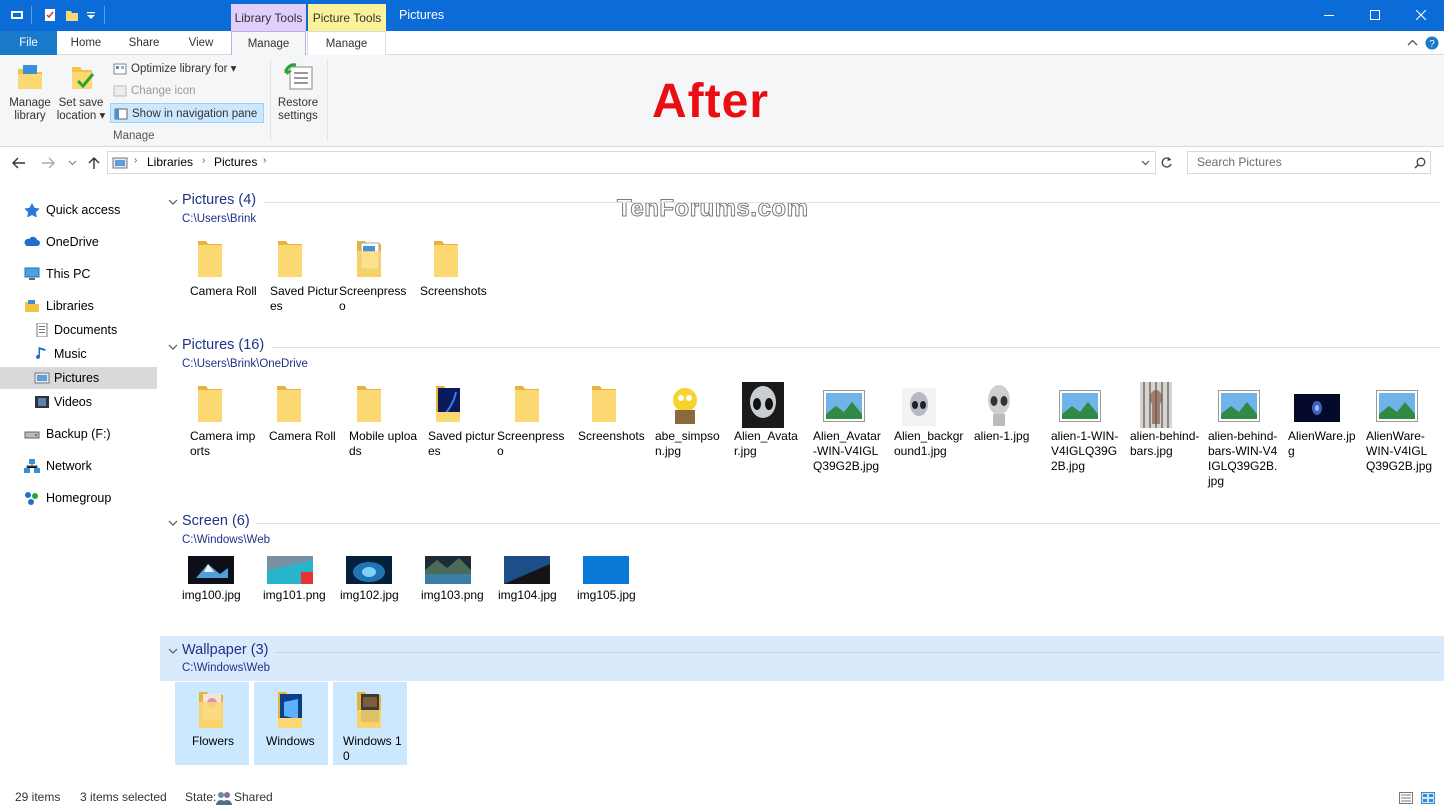 The image size is (1444, 810). What do you see at coordinates (225, 650) in the screenshot?
I see `group-header: Wallpaper (3)` at bounding box center [225, 650].